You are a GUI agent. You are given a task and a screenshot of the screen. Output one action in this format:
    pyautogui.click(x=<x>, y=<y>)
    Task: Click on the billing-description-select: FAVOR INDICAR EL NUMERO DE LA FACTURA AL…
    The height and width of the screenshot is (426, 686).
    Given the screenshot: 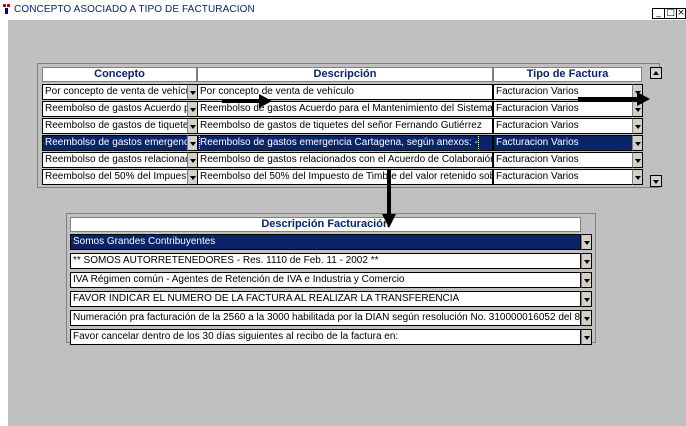 What is the action you would take?
    pyautogui.click(x=325, y=299)
    